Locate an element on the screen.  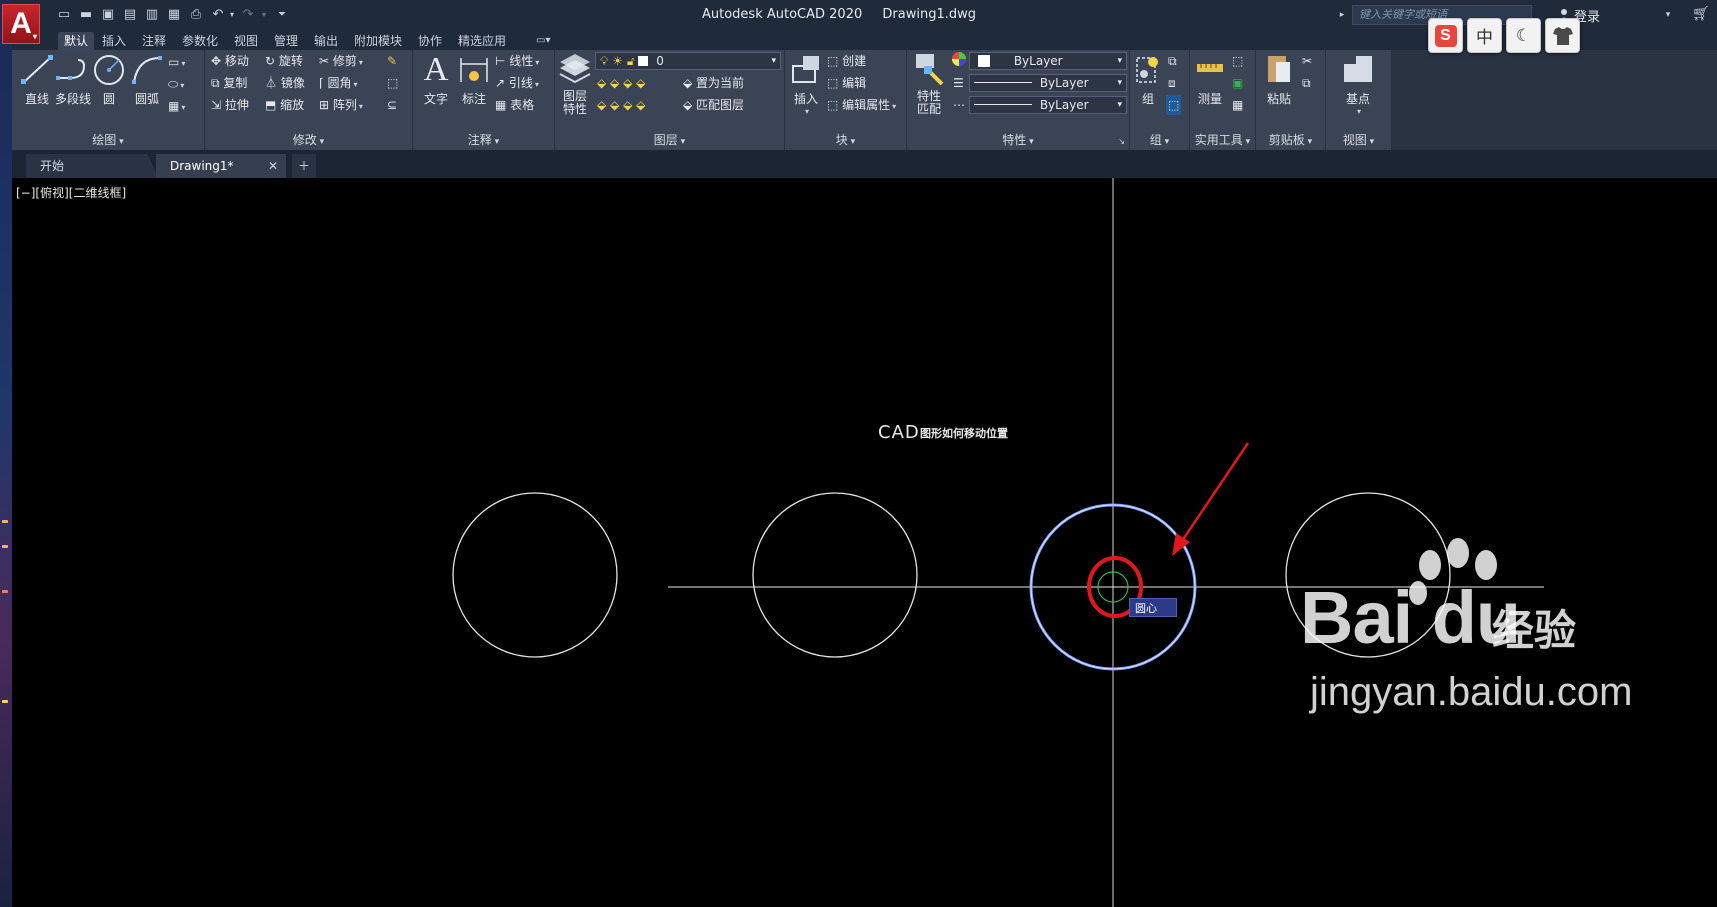
group-edit-icon: ⧈ is located at coordinates (1172, 83).